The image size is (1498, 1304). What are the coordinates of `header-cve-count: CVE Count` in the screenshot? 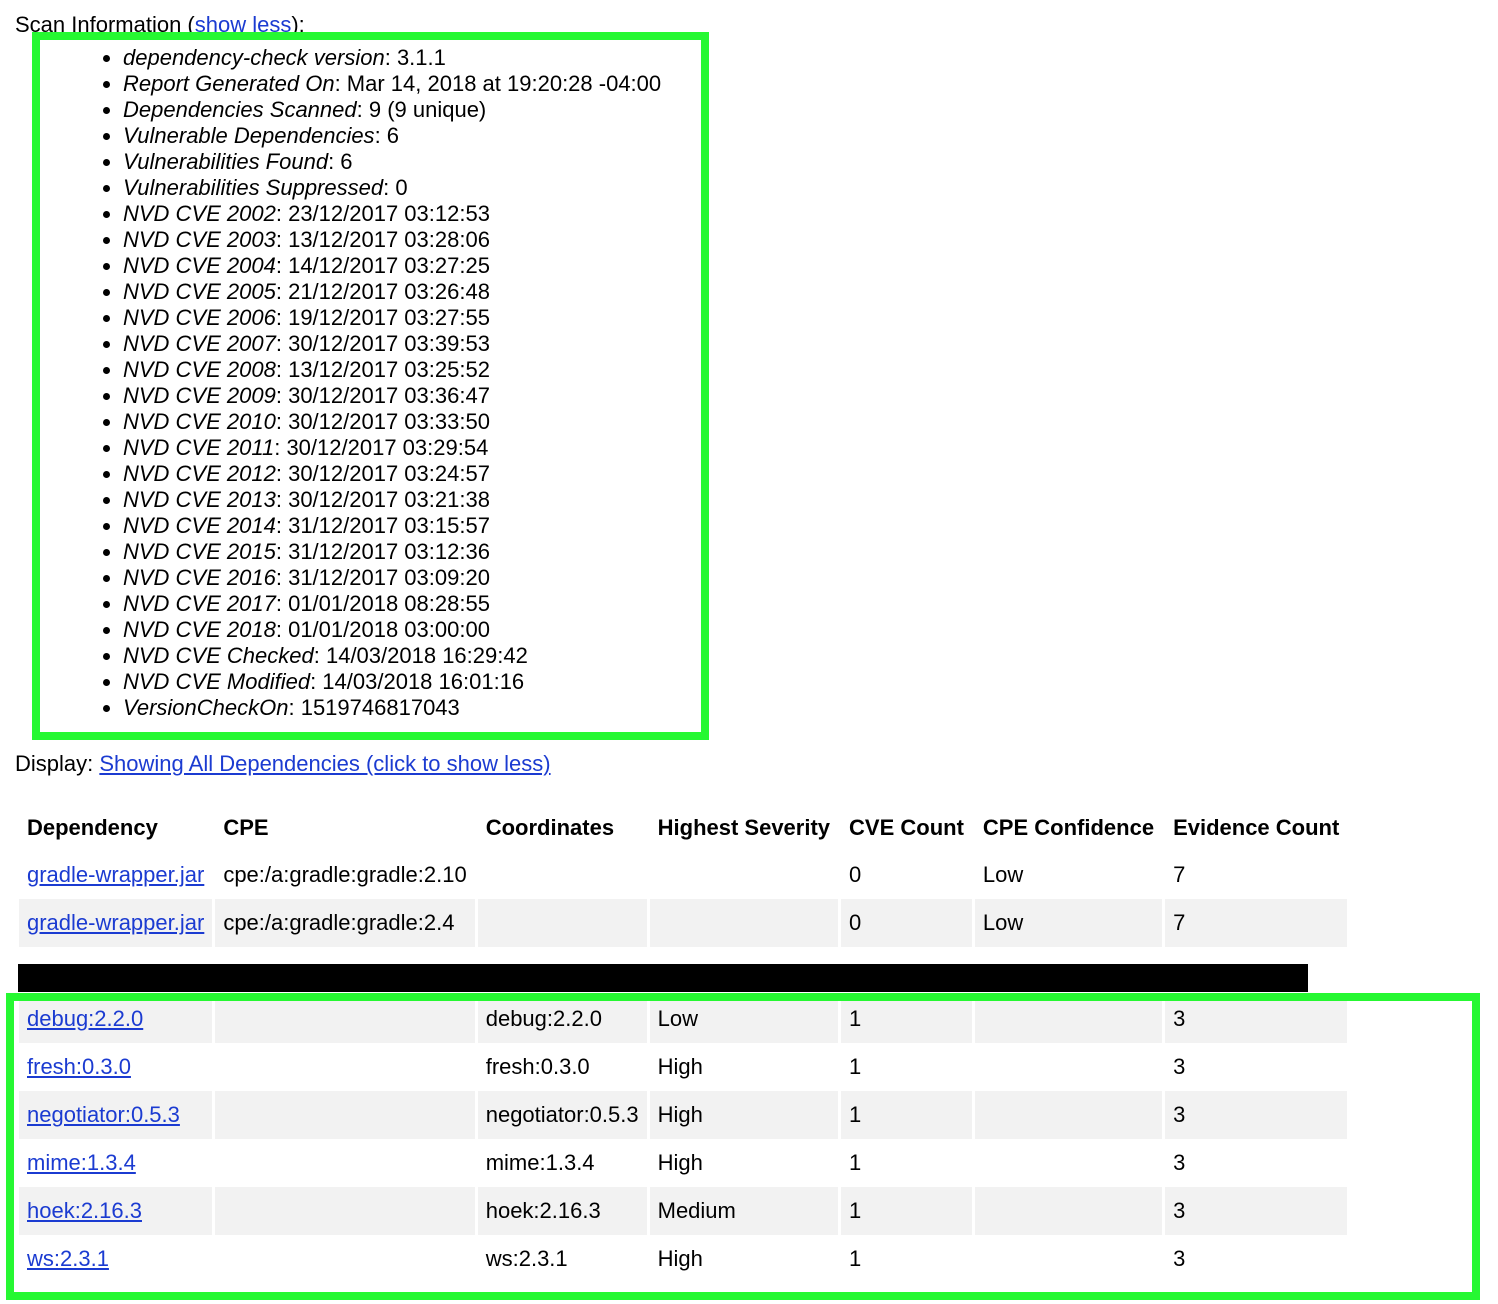 It's located at (906, 828).